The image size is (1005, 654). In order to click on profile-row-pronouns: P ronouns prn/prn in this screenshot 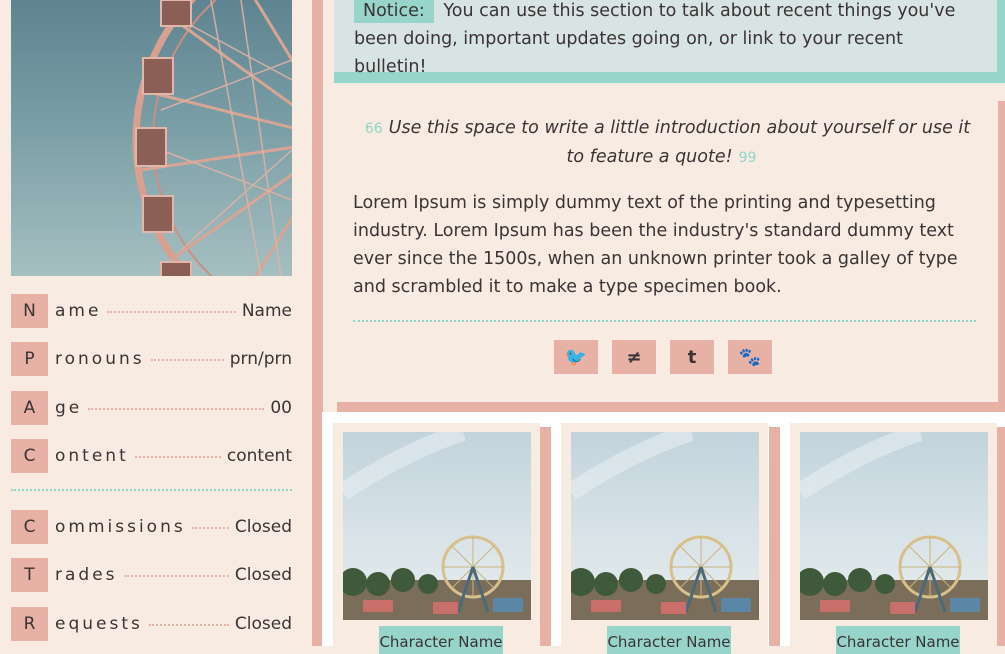, I will do `click(151, 359)`.